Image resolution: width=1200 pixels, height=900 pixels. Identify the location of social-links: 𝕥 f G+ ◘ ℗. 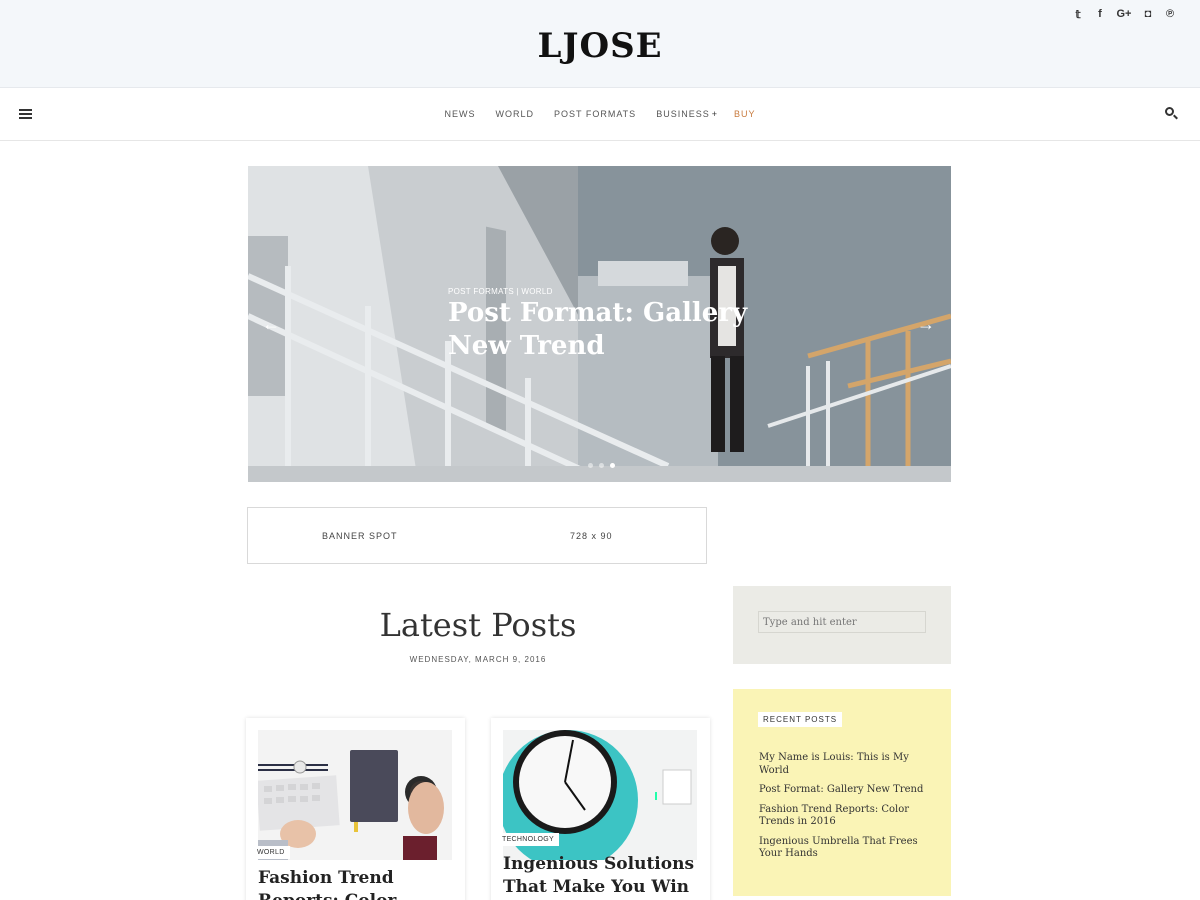
(1124, 14).